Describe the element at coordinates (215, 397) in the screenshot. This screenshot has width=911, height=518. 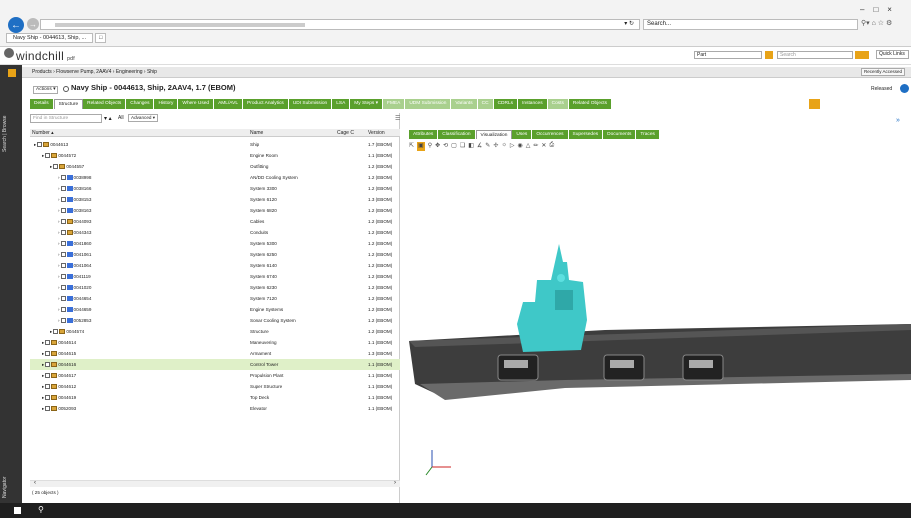
I see `table-row: ▸ 0044619 Top Deck 1.1 (EBOM)` at that location.